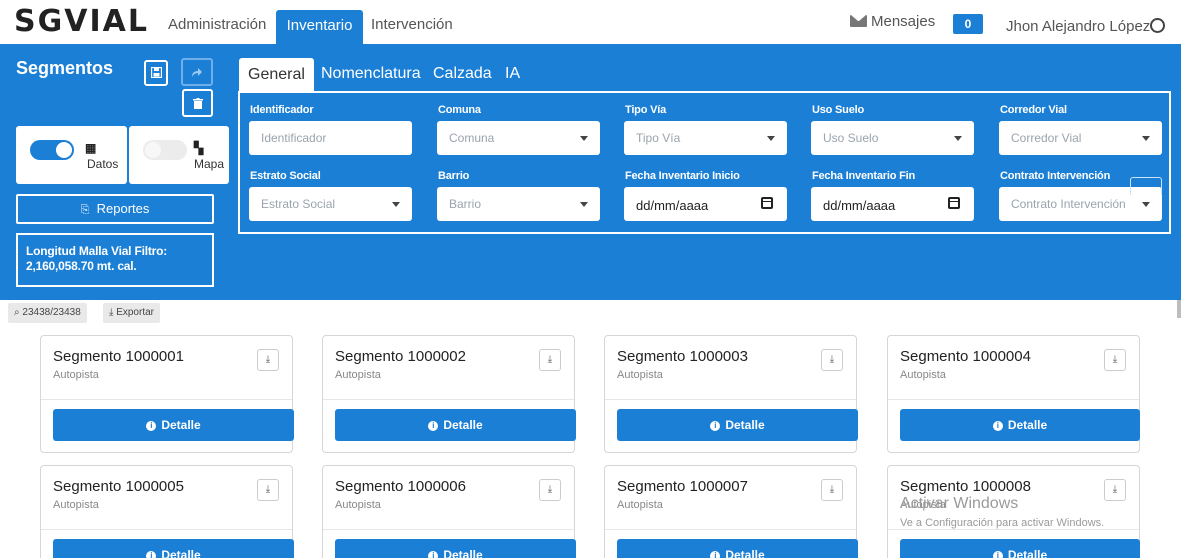 Image resolution: width=1181 pixels, height=558 pixels. Describe the element at coordinates (472, 138) in the screenshot. I see `comuna-placeholder: Comuna` at that location.